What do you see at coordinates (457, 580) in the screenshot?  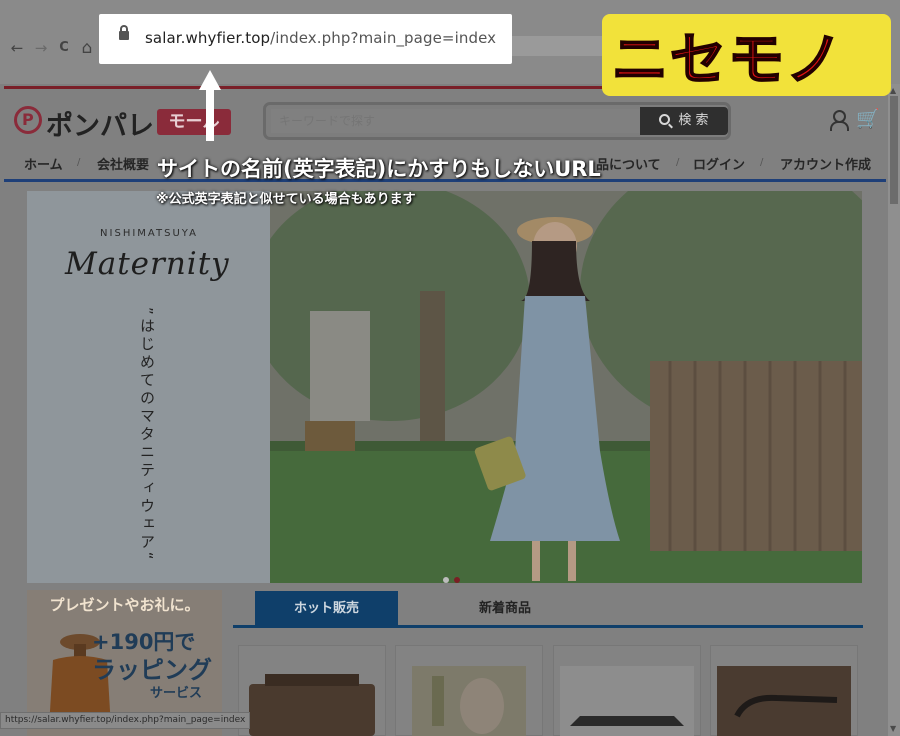 I see `carousel-dot-active` at bounding box center [457, 580].